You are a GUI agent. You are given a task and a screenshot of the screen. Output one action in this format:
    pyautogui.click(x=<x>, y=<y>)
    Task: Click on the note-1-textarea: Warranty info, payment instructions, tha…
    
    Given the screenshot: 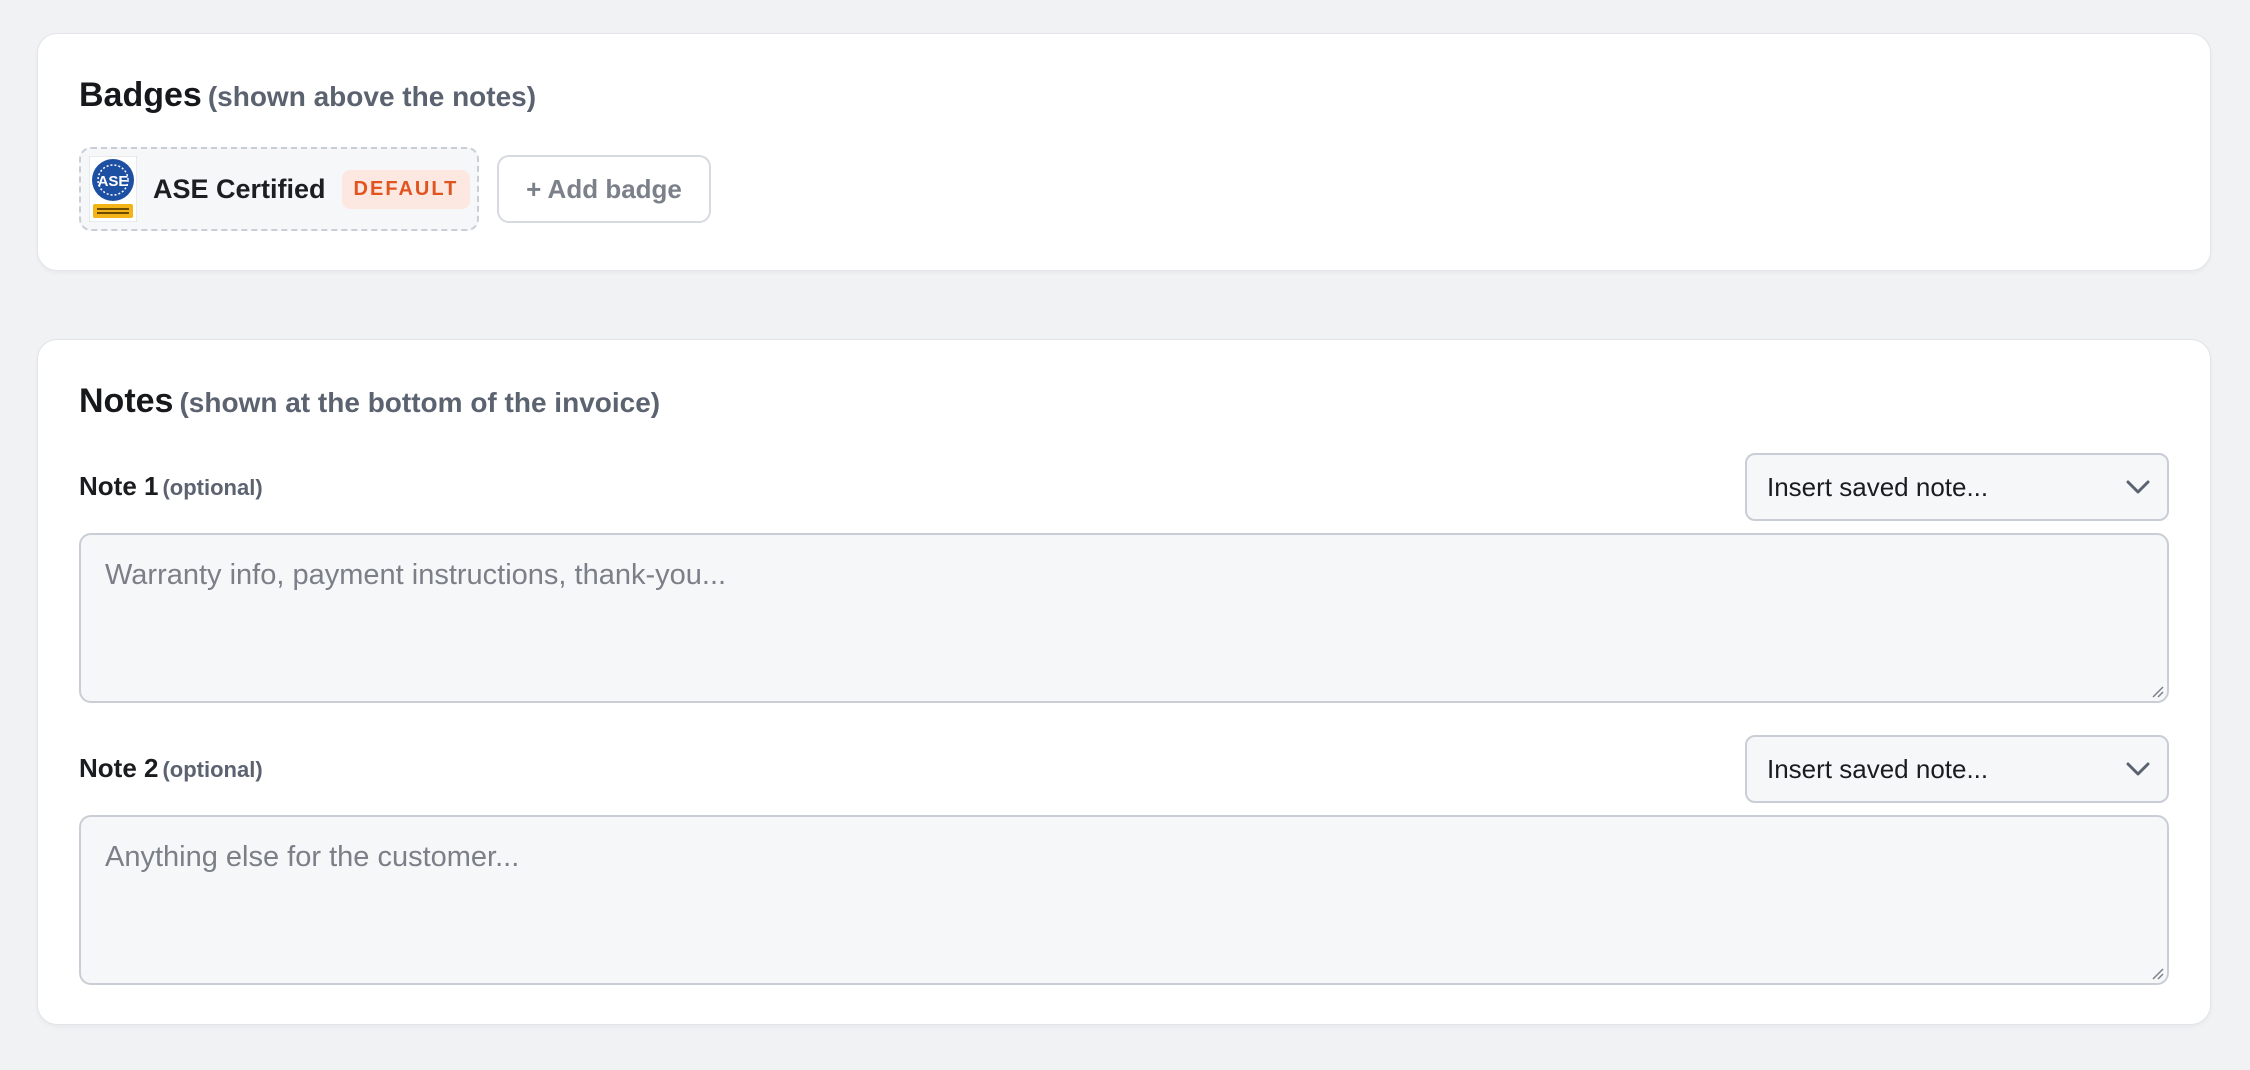 What is the action you would take?
    pyautogui.click(x=1124, y=618)
    